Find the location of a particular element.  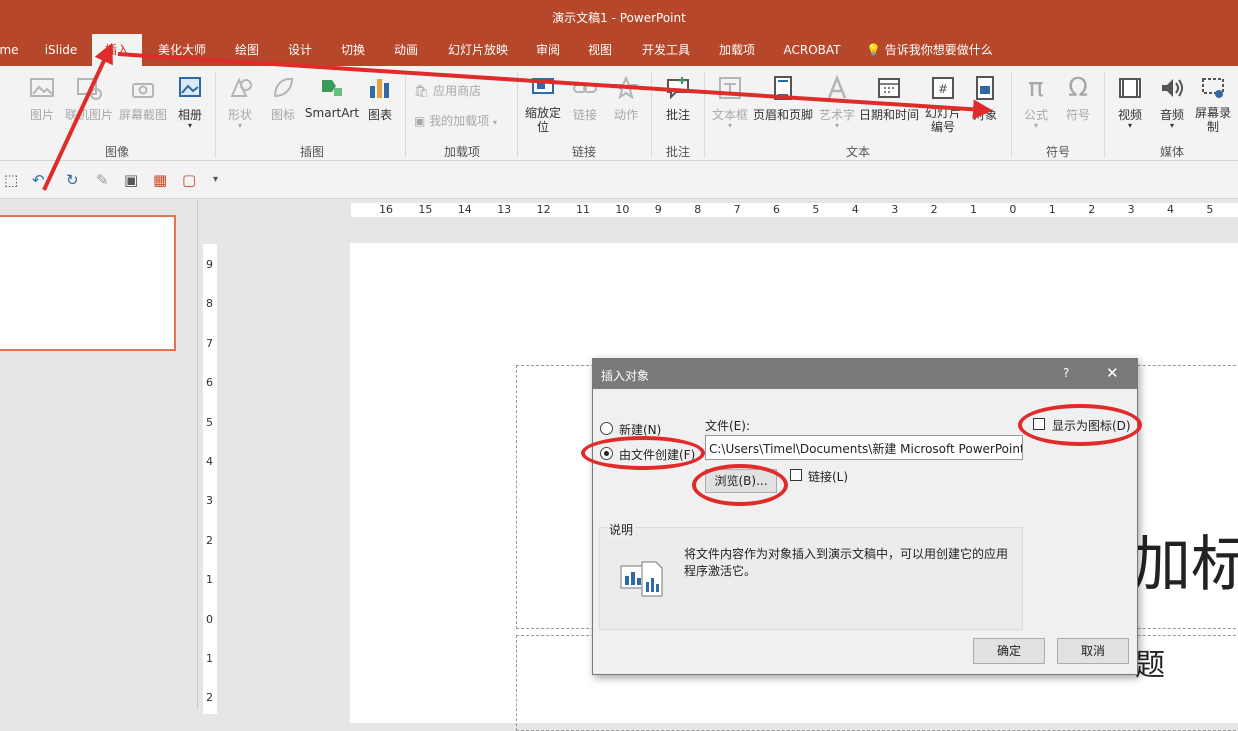

ruler-number: 7 is located at coordinates (209, 343).